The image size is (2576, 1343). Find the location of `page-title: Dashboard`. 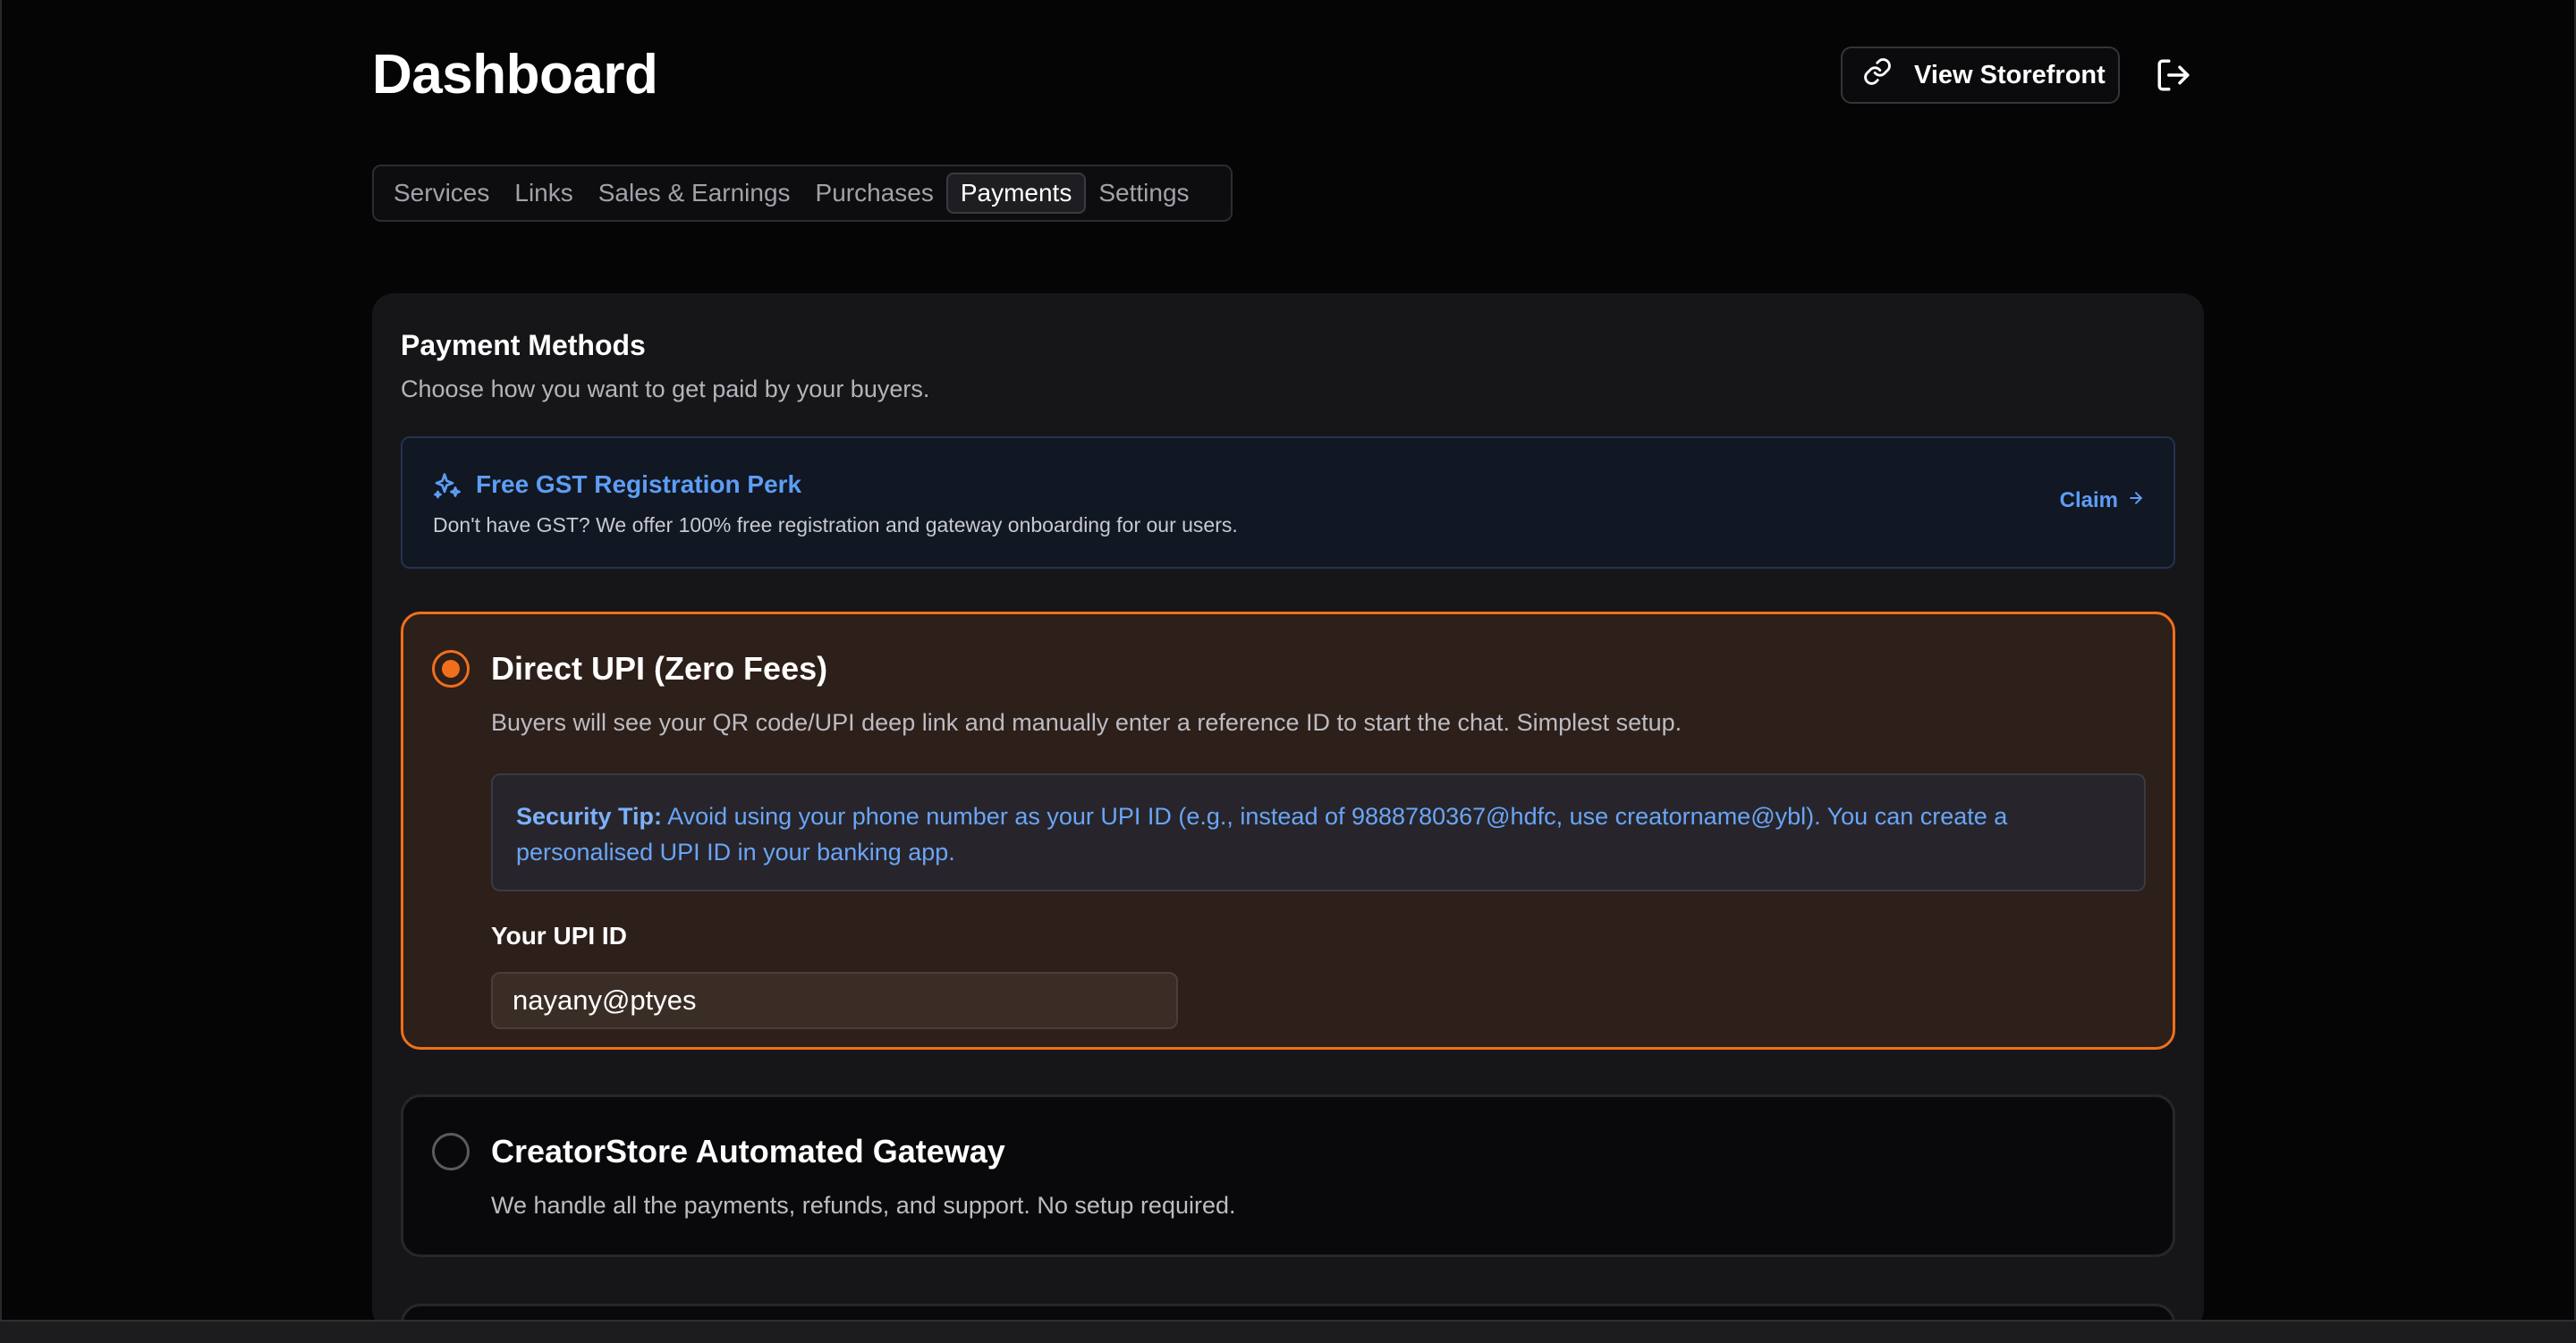

page-title: Dashboard is located at coordinates (515, 75).